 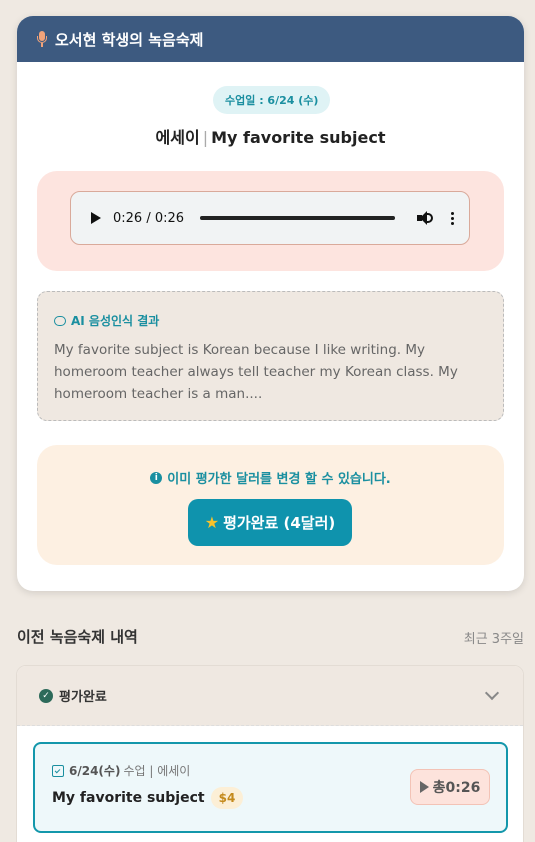 I want to click on card-header: 오서현 학생의 녹음숙제, so click(x=270, y=39).